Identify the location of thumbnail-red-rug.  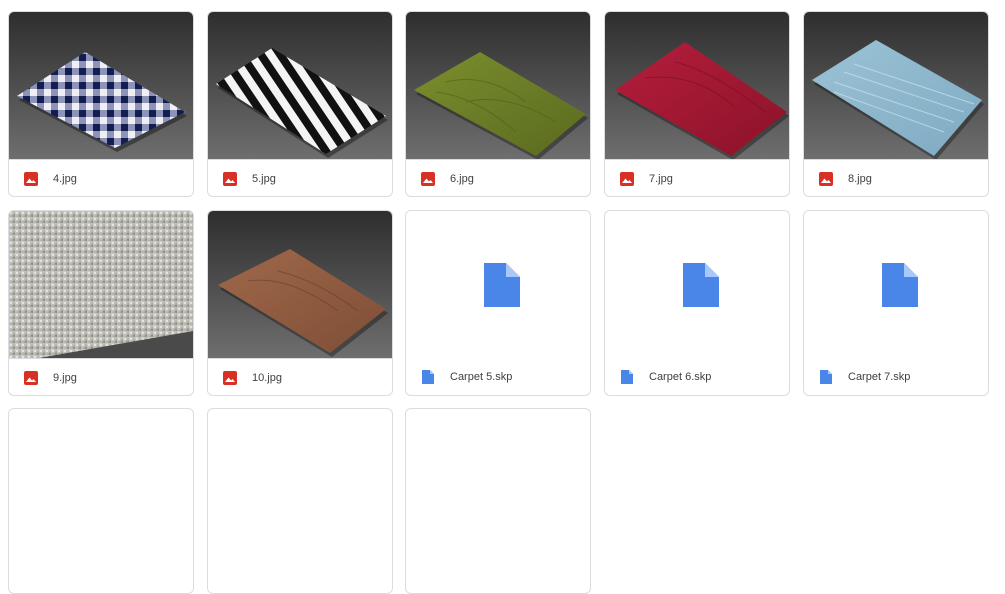
(697, 85).